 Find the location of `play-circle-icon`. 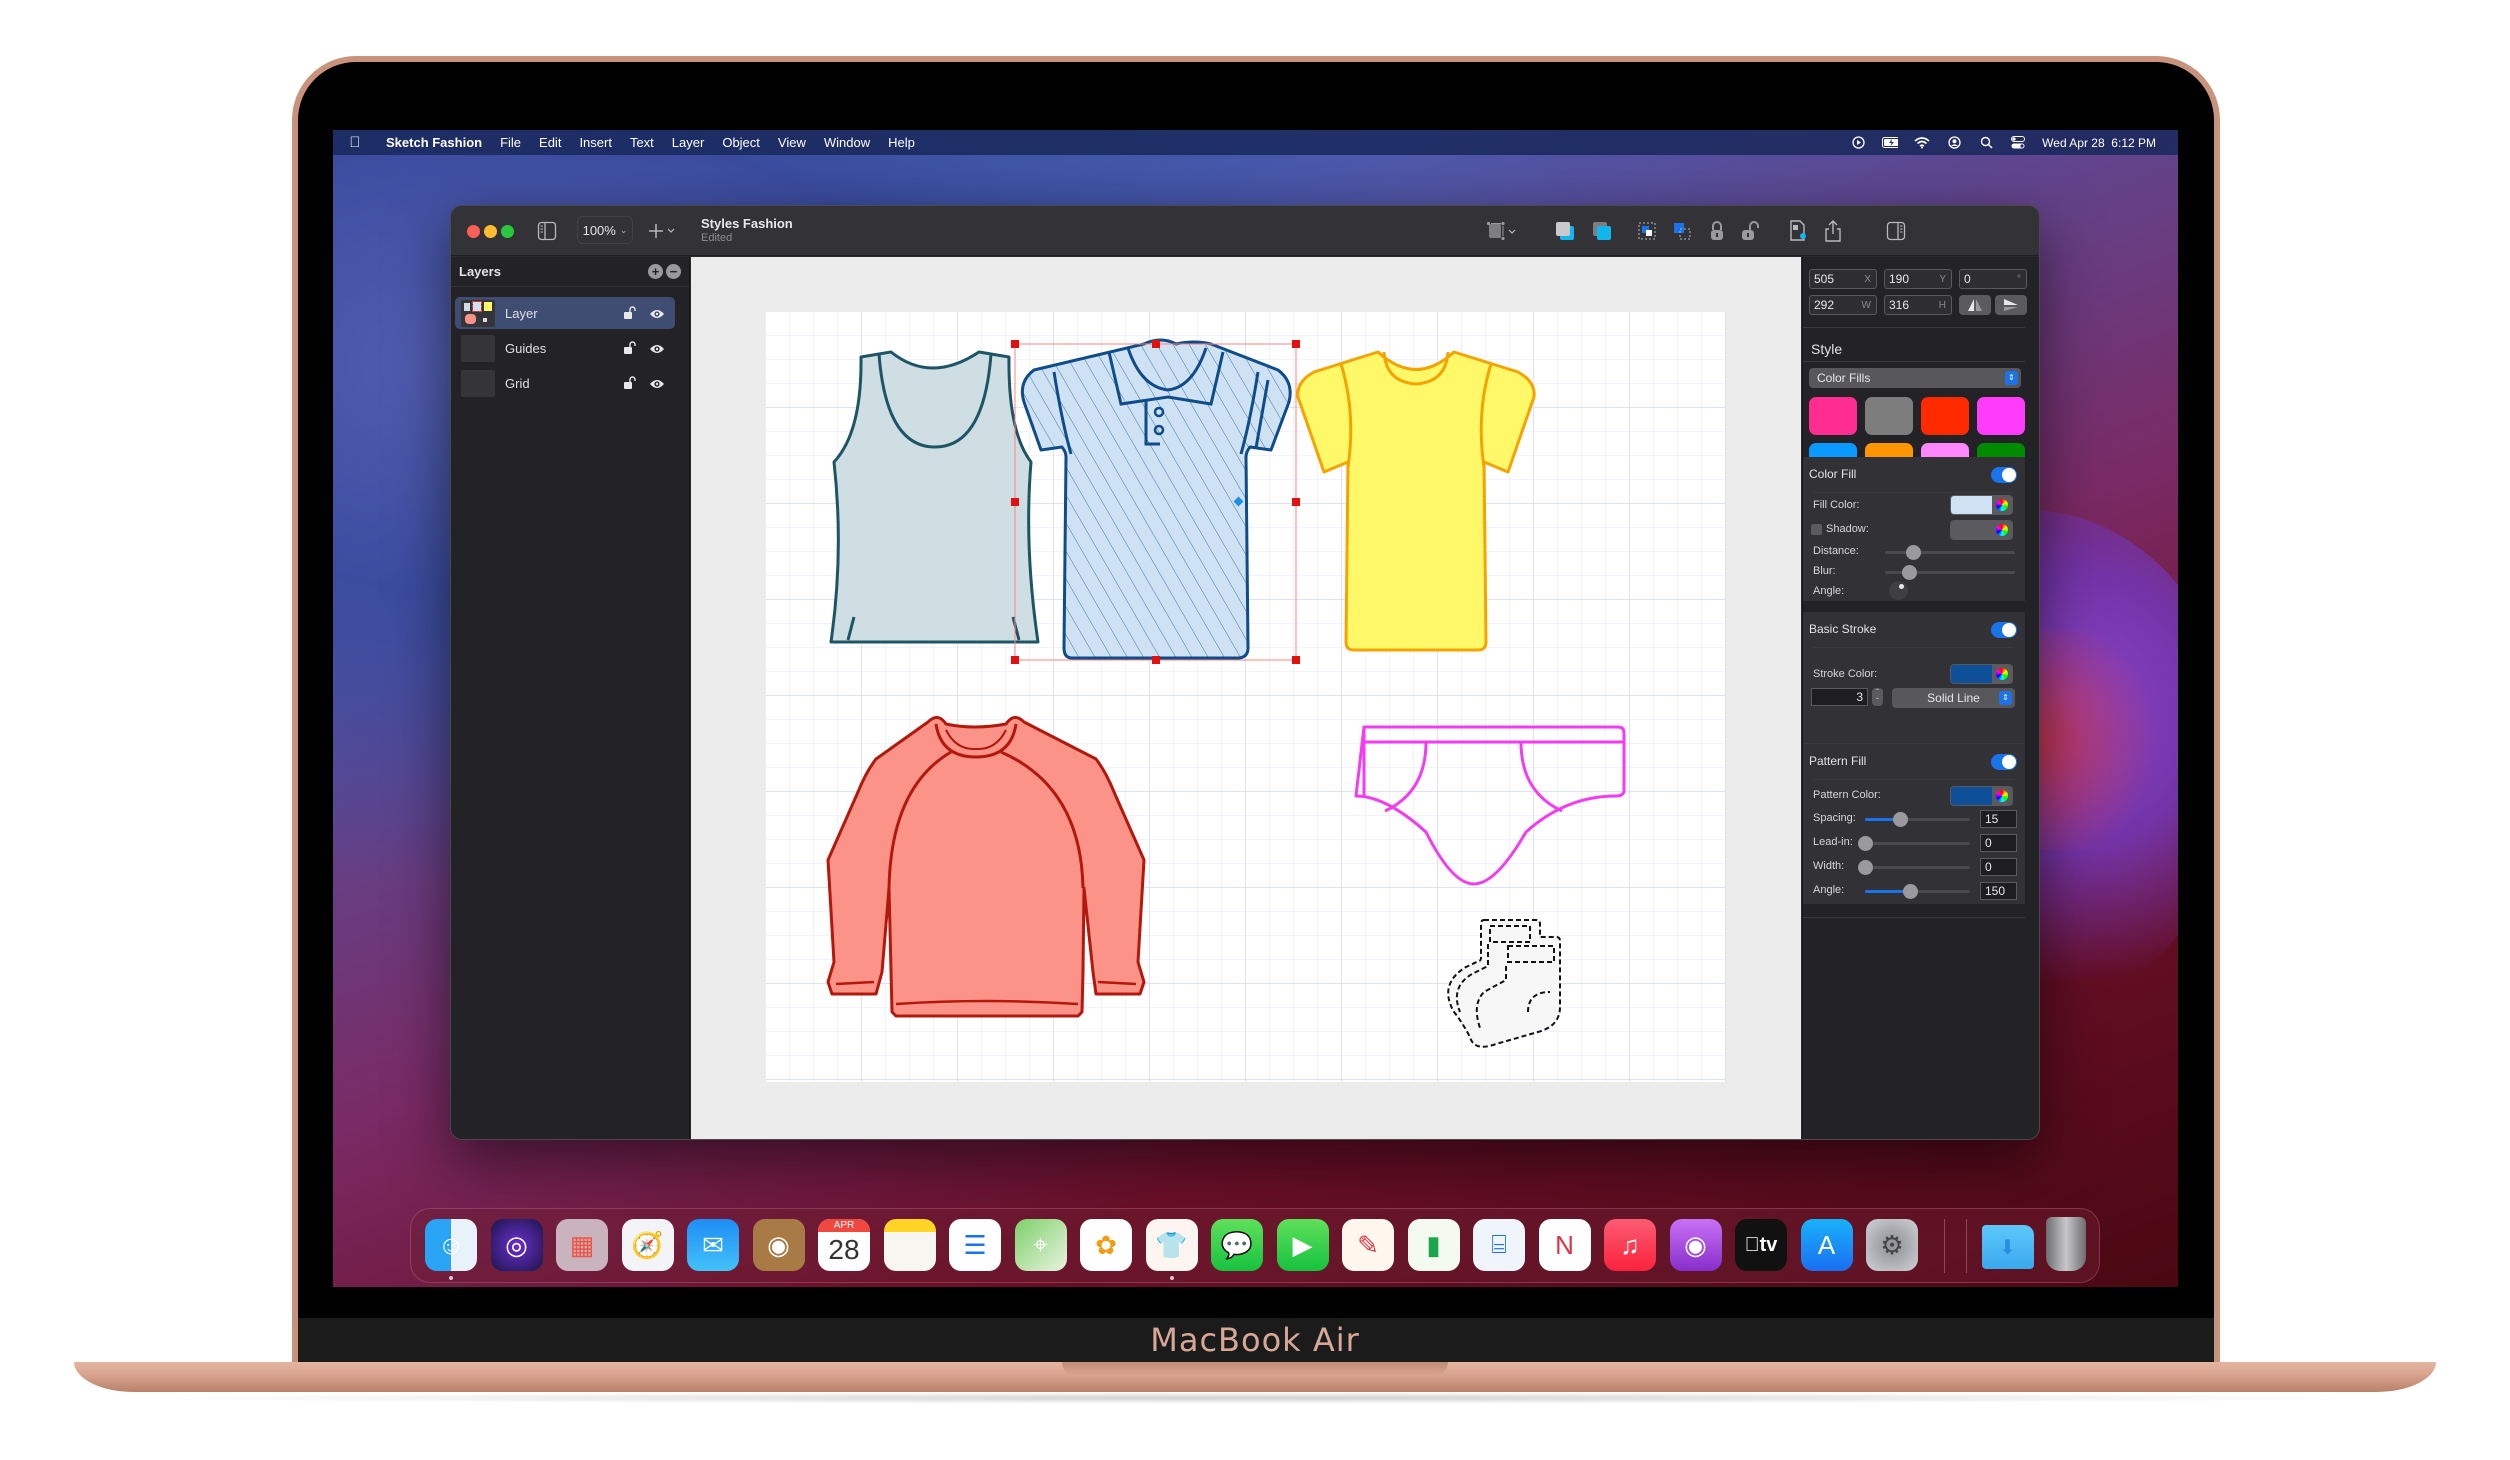

play-circle-icon is located at coordinates (1858, 143).